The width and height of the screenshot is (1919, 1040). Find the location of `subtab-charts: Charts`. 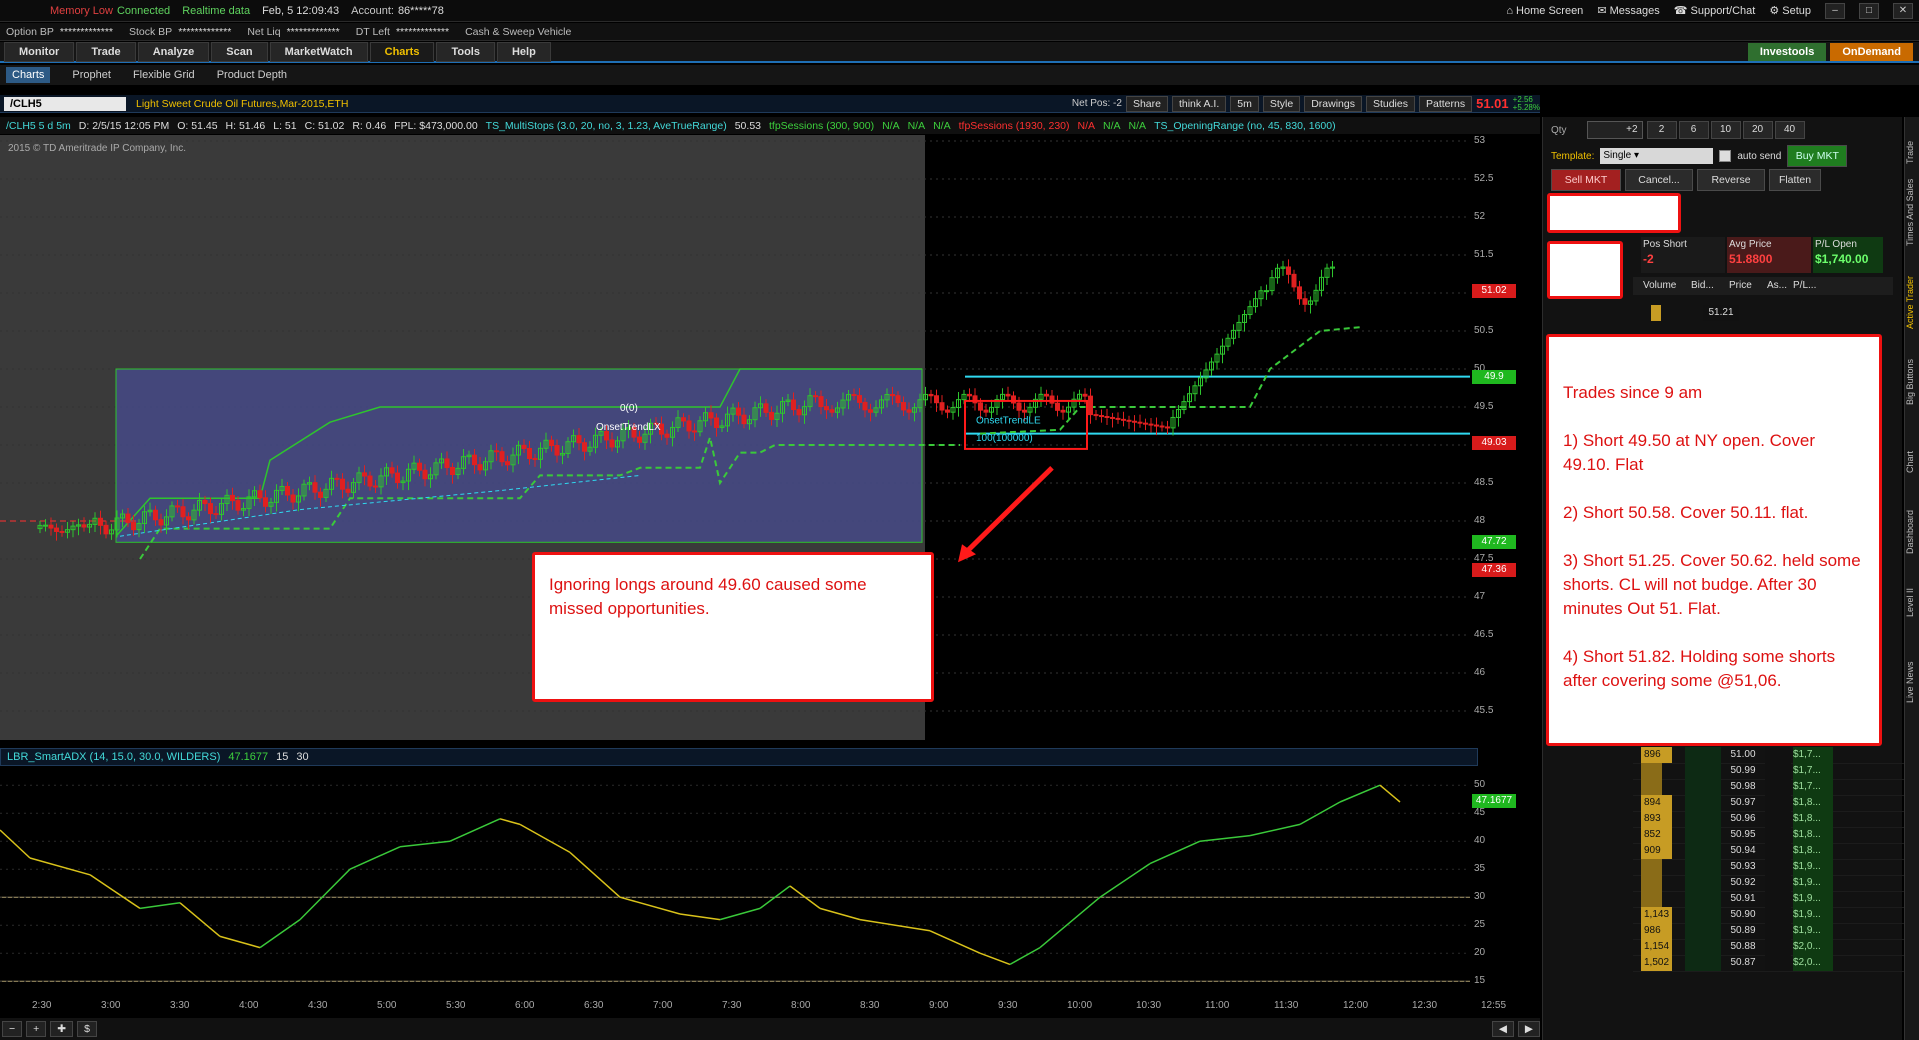

subtab-charts: Charts is located at coordinates (28, 75).